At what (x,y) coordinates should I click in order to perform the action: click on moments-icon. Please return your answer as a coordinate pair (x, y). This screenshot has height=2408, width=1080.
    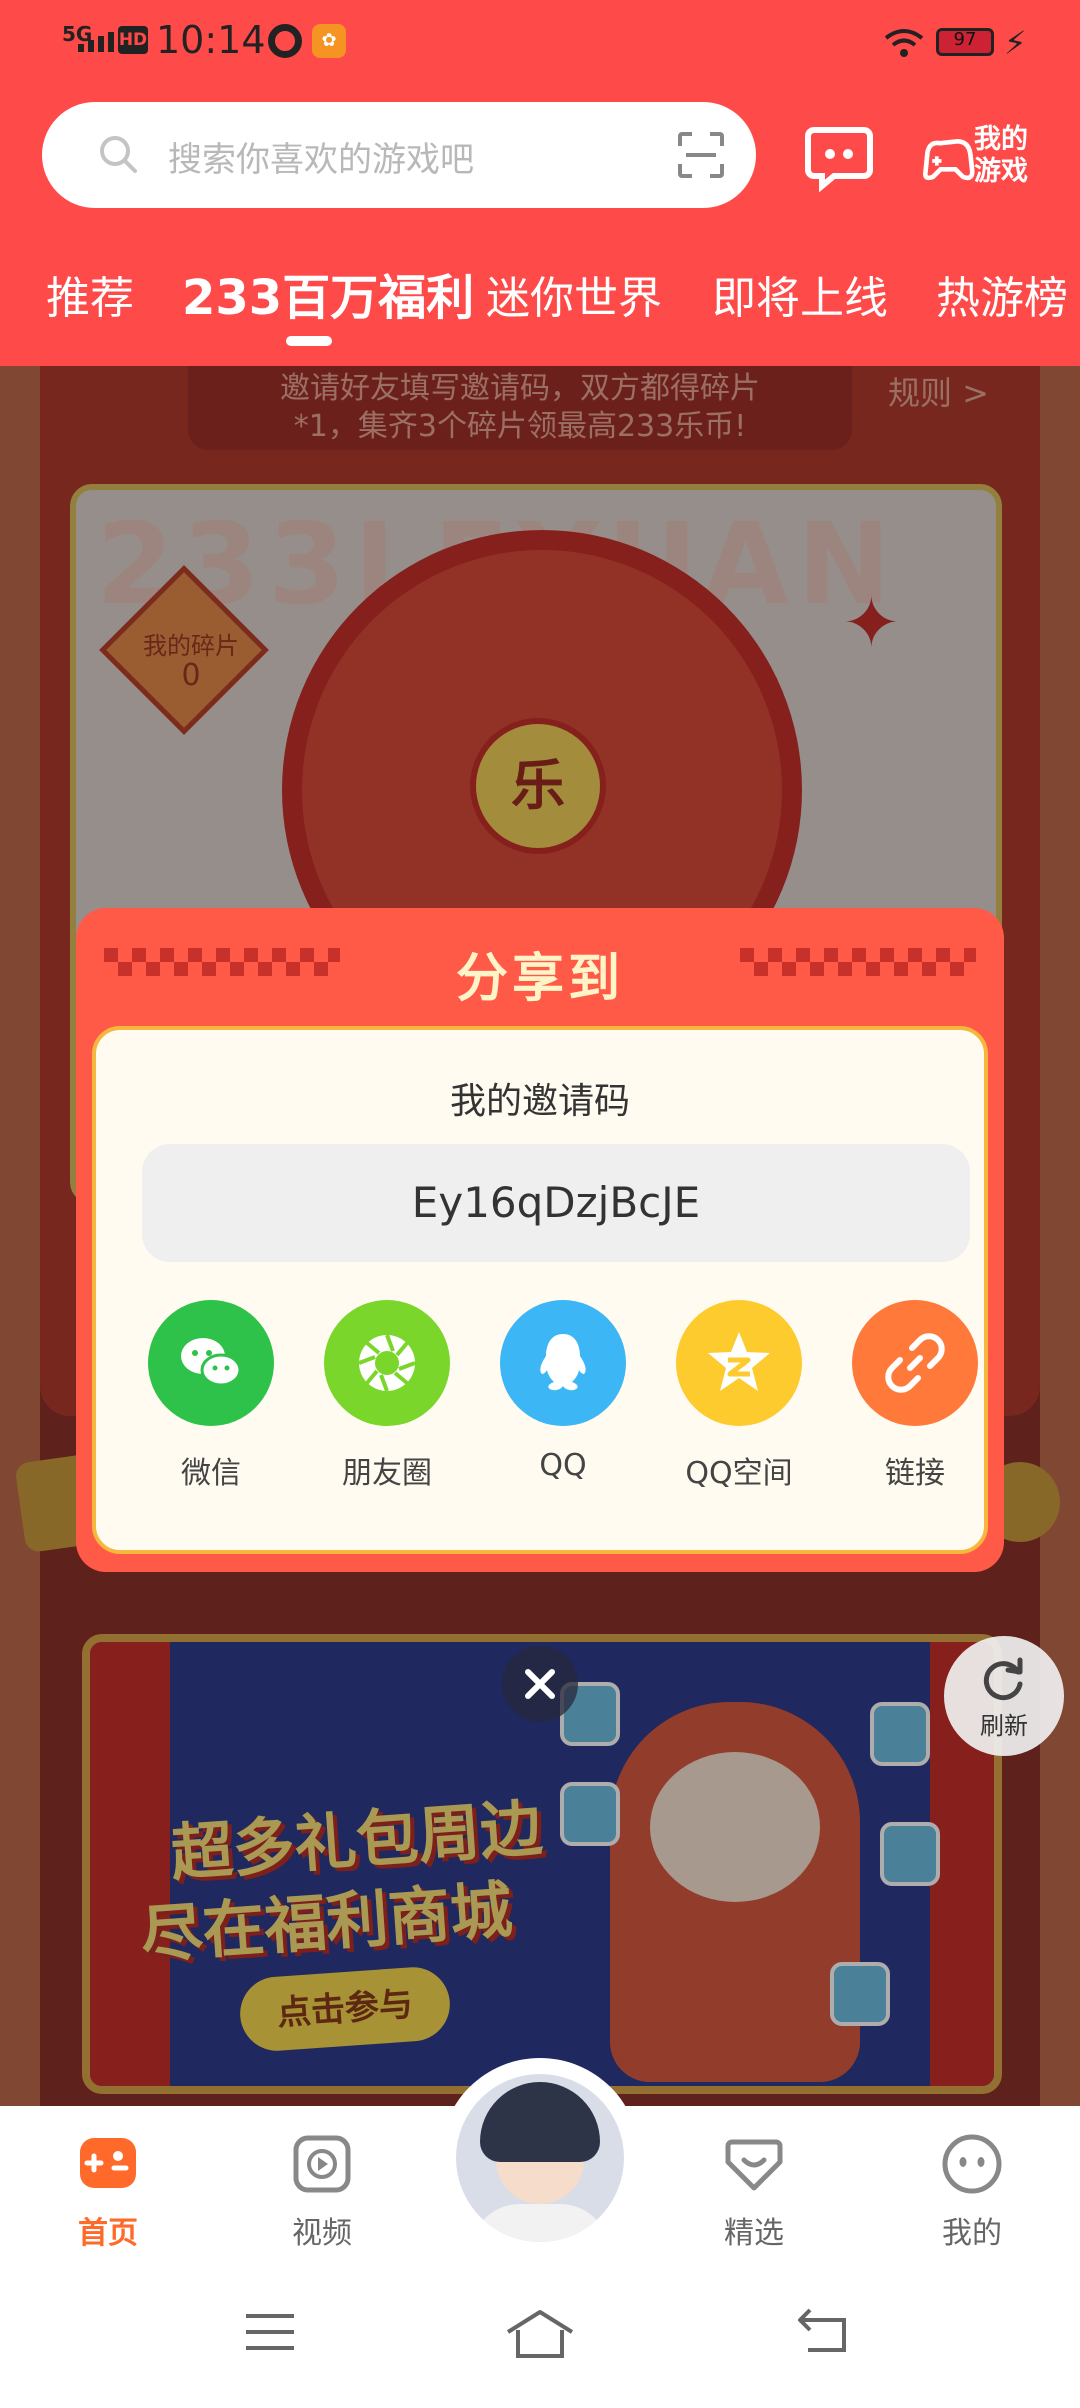
    Looking at the image, I should click on (387, 1363).